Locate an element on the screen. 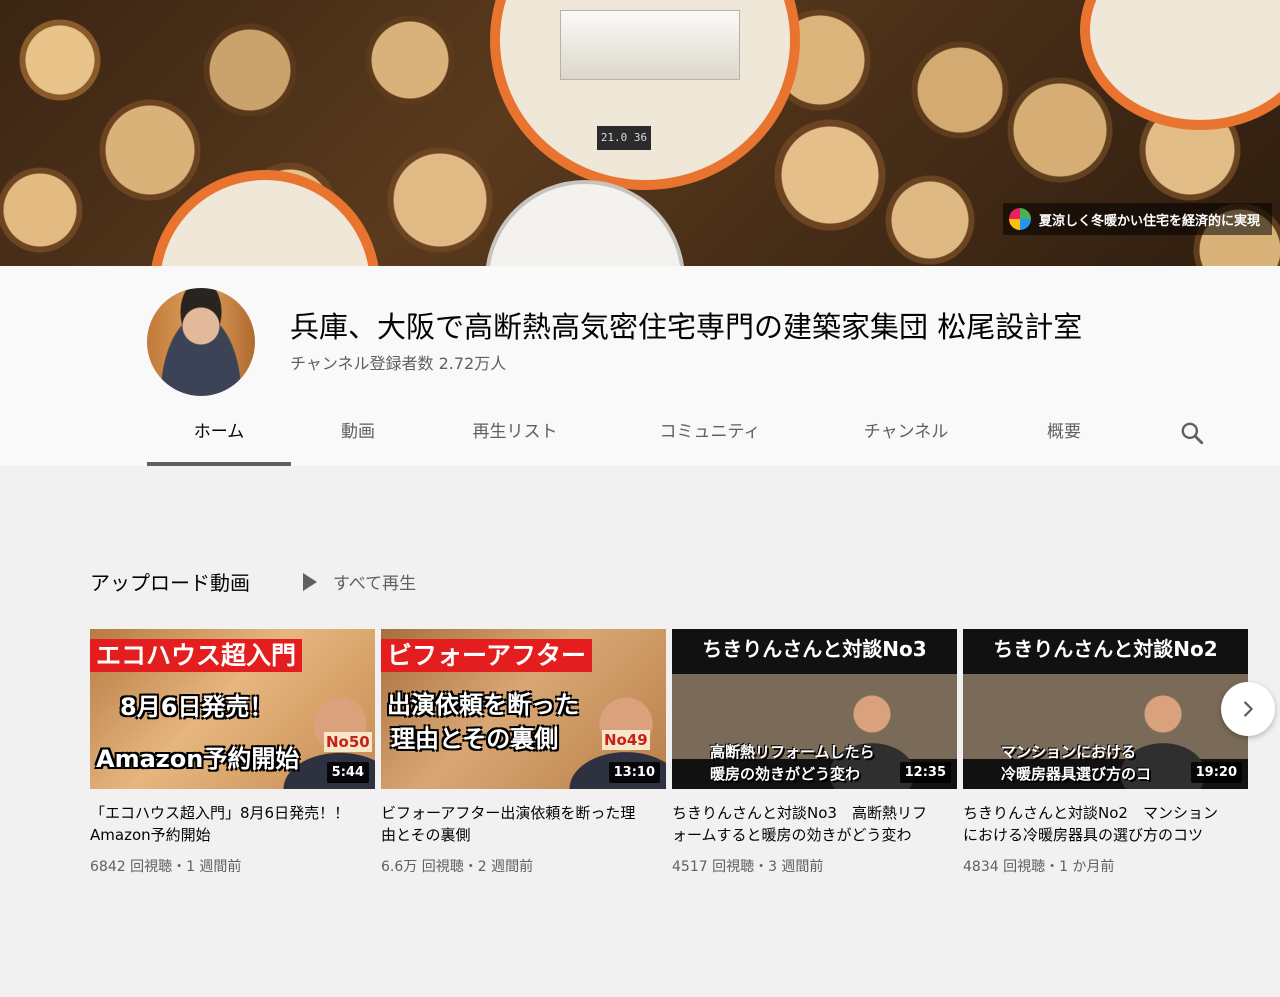 Image resolution: width=1280 pixels, height=997 pixels. episode-badge: No50 is located at coordinates (348, 742).